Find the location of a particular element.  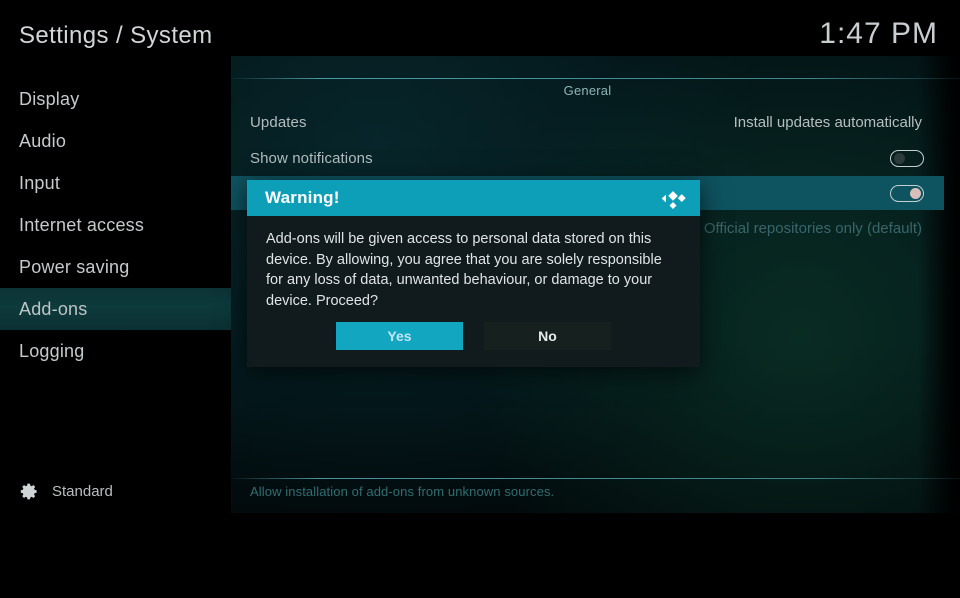

profile-level-label: Standard is located at coordinates (82, 491).